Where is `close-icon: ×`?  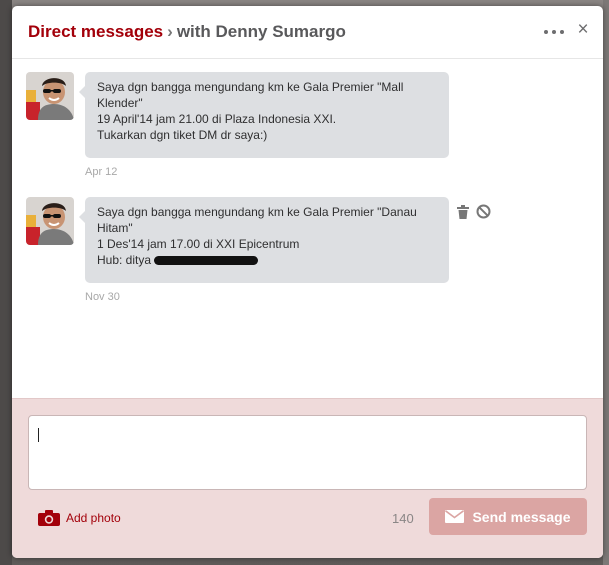 close-icon: × is located at coordinates (583, 30).